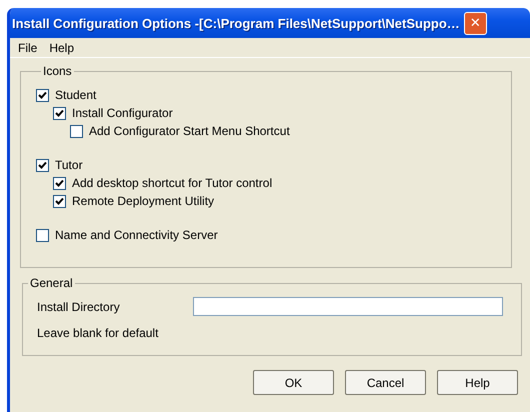 This screenshot has height=412, width=530. What do you see at coordinates (75, 95) in the screenshot?
I see `checkbox-label: Student` at bounding box center [75, 95].